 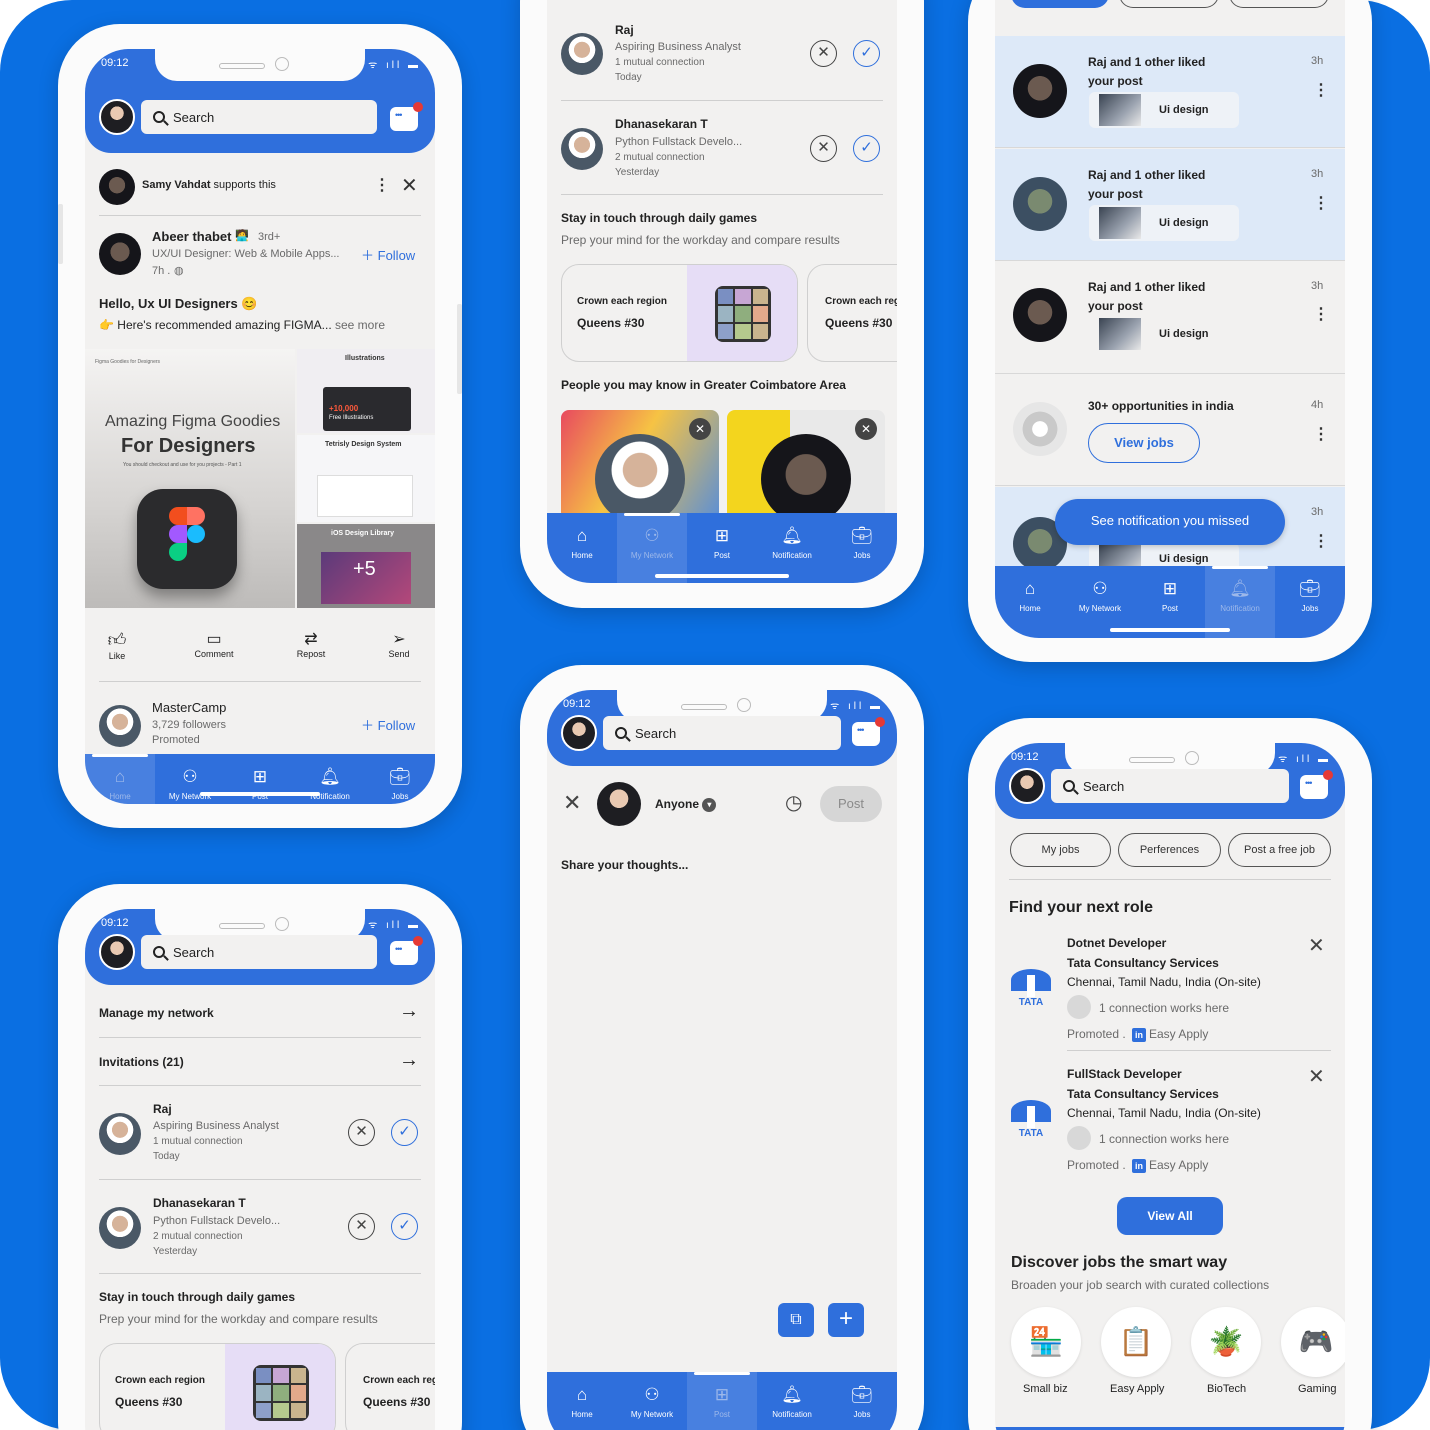 What do you see at coordinates (141, 1062) in the screenshot?
I see `invitations-link: Invitations (21)` at bounding box center [141, 1062].